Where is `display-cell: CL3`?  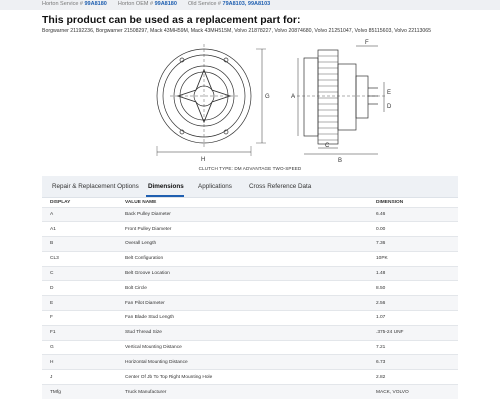
display-cell: CL3 is located at coordinates (79, 258).